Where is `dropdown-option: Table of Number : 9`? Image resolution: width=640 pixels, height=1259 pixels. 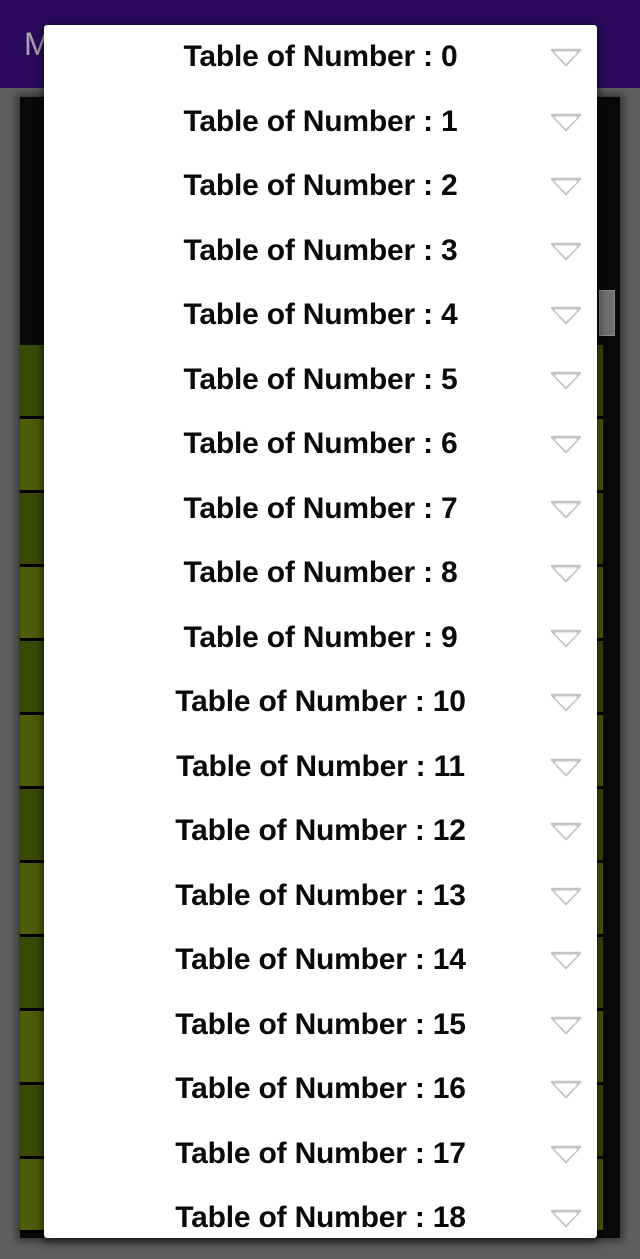 dropdown-option: Table of Number : 9 is located at coordinates (320, 638).